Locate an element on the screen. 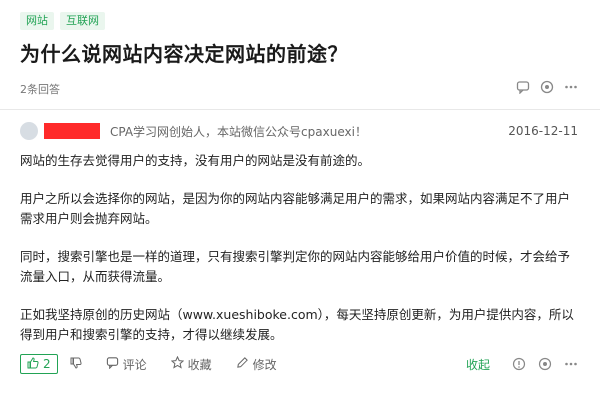 This screenshot has width=600, height=401. footer-icons is located at coordinates (545, 364).